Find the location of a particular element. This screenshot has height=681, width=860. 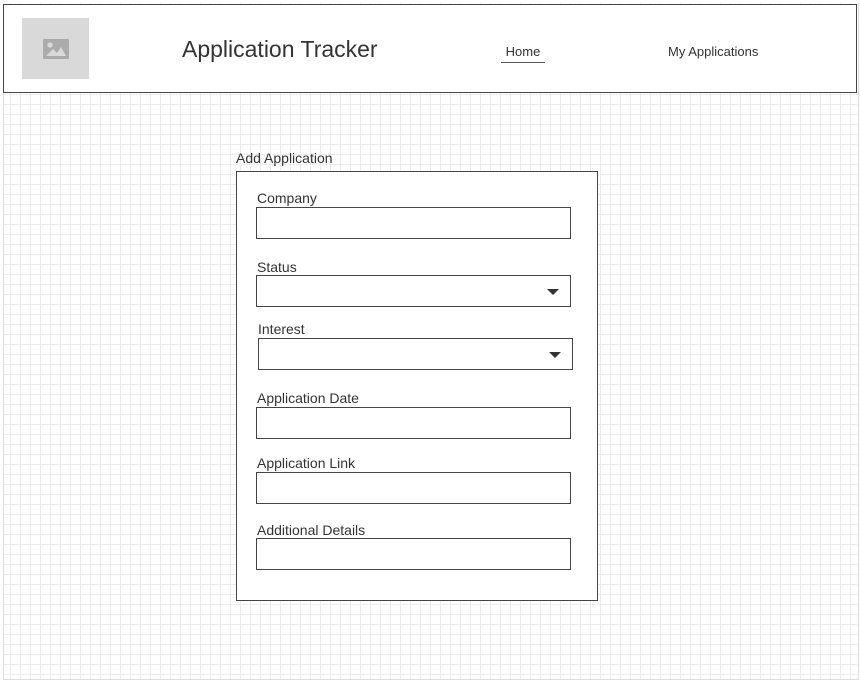

logo-placeholder is located at coordinates (55, 48).